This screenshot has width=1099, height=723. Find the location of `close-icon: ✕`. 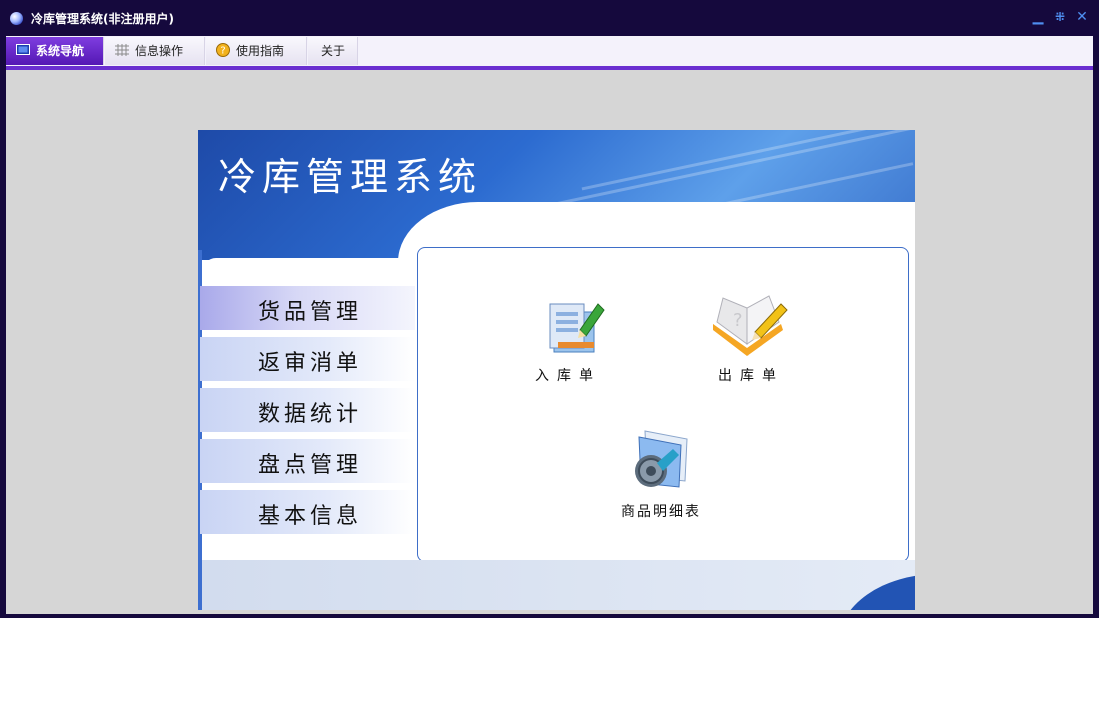

close-icon: ✕ is located at coordinates (1082, 17).